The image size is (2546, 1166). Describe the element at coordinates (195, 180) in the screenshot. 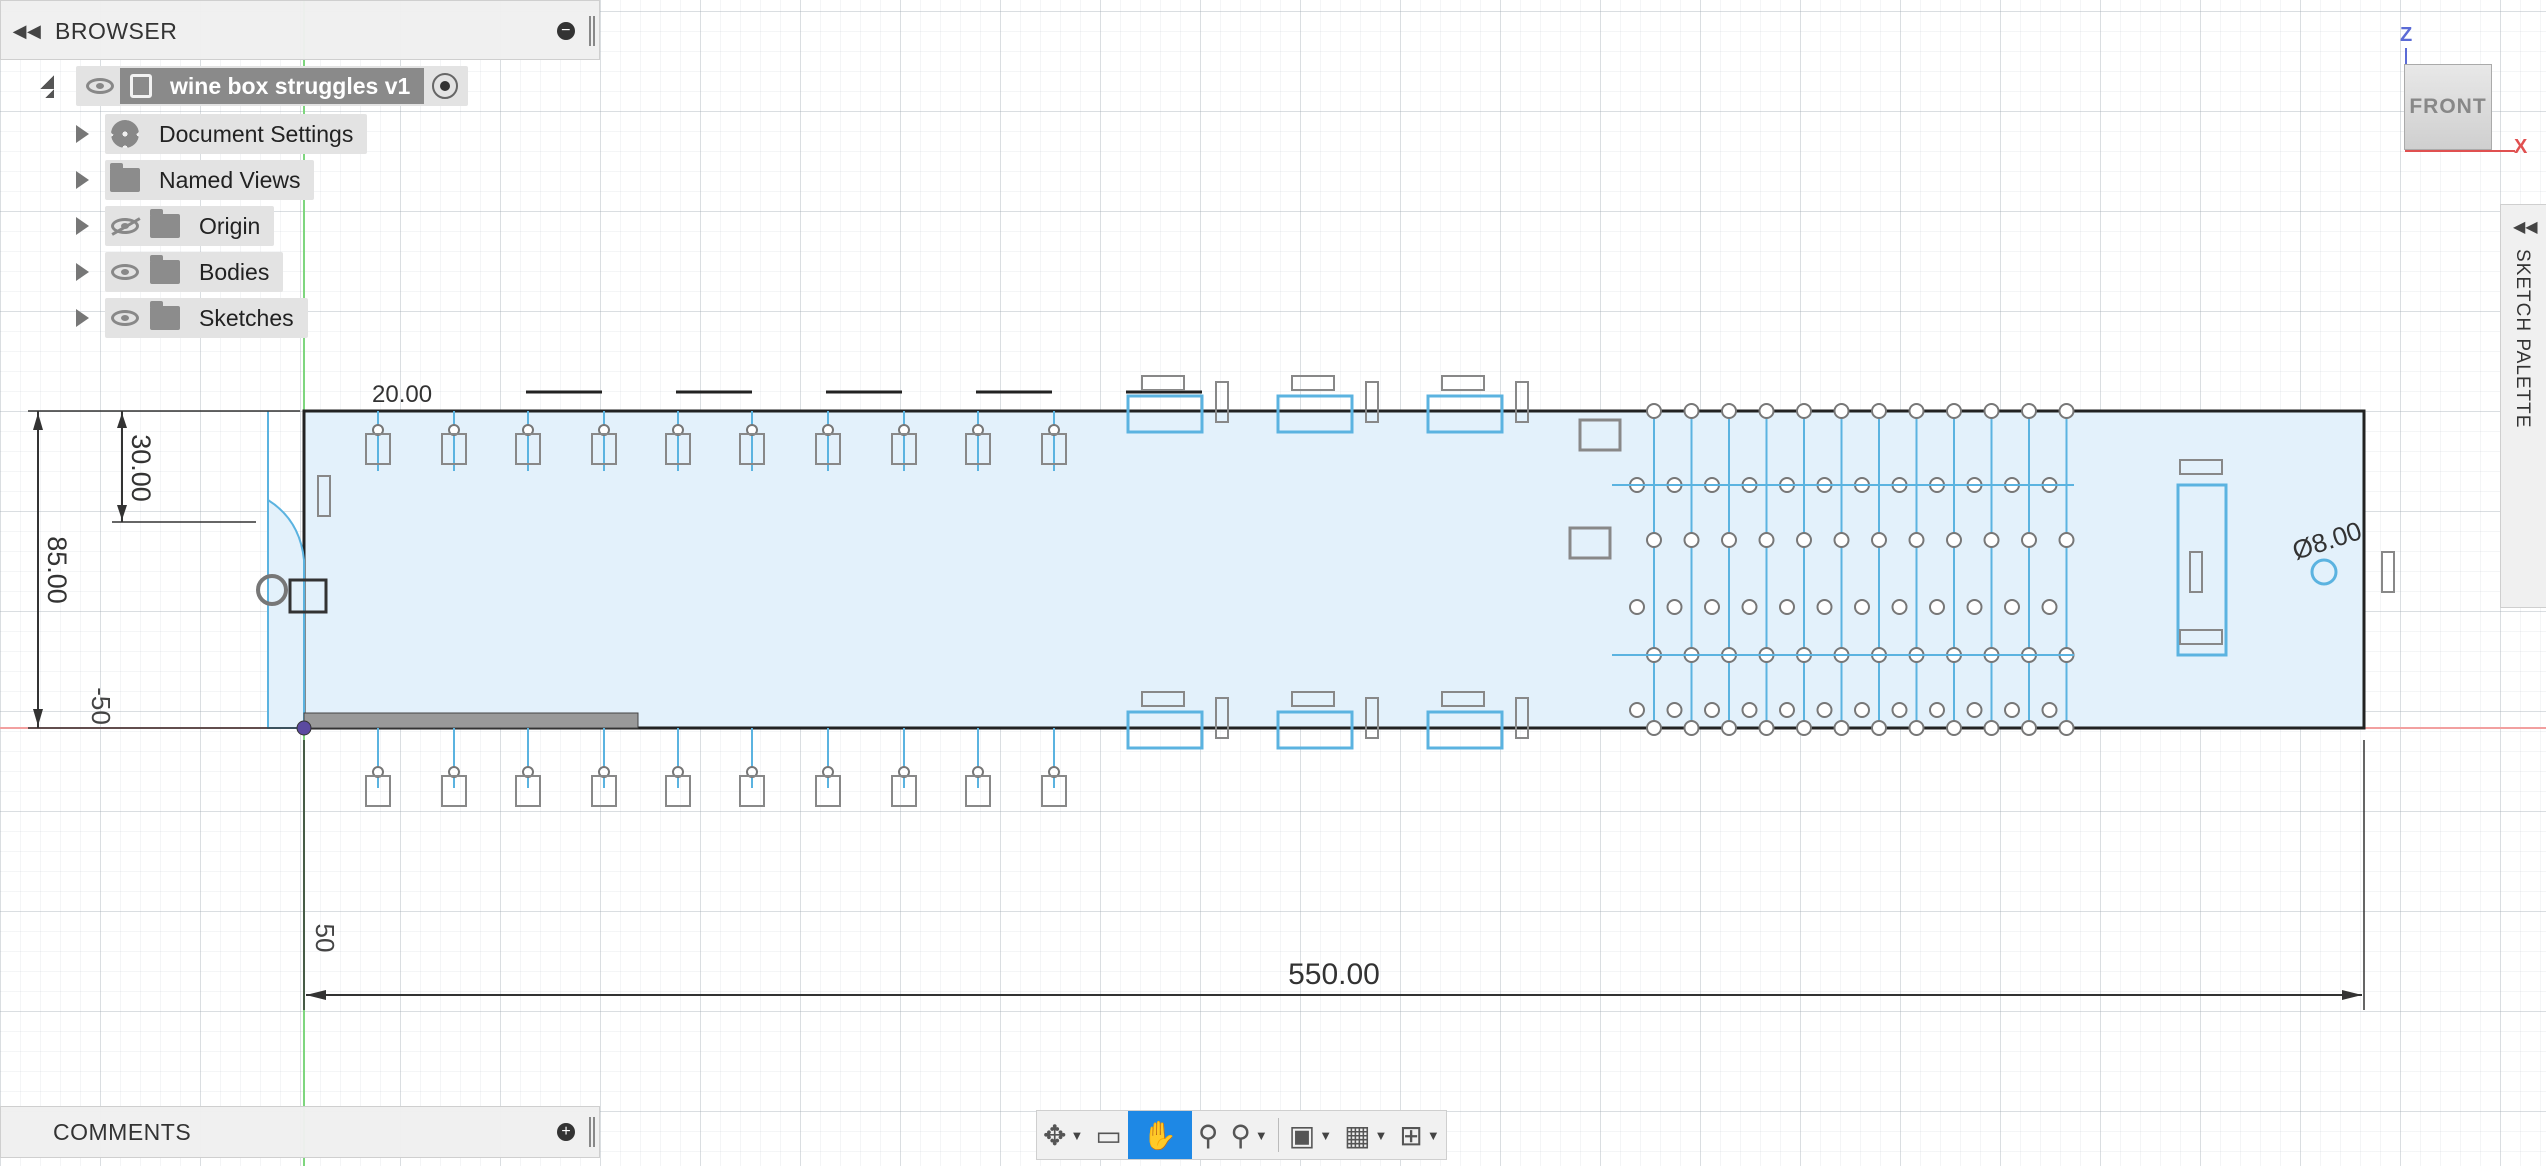

I see `tree-item-named-views: Named Views` at that location.